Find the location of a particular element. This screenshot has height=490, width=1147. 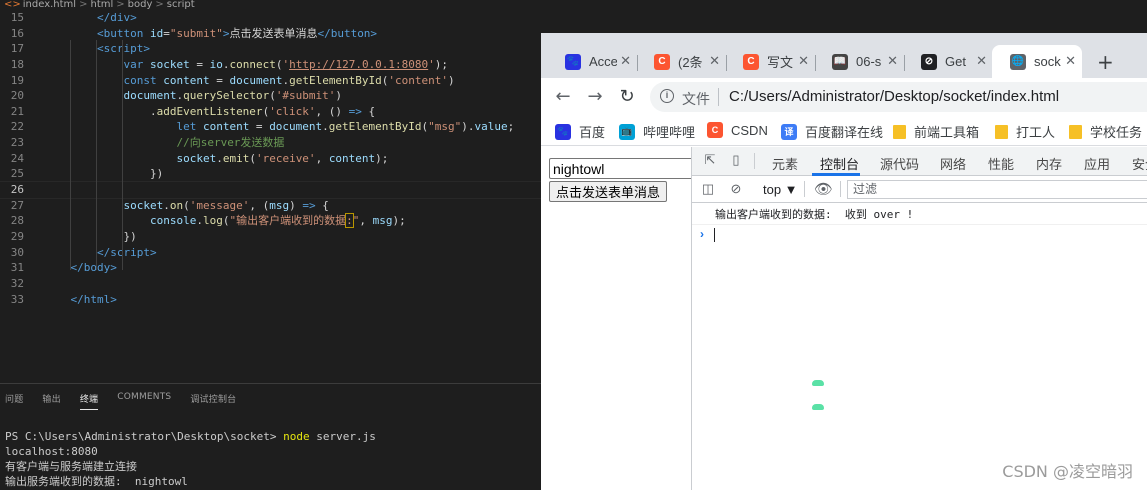

bookmark-item: 🐾 百度 is located at coordinates (580, 131).